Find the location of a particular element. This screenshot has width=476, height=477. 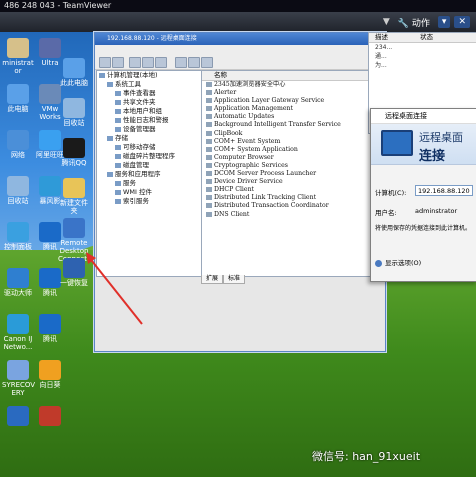

service-row: COM+ System Application is located at coordinates (294, 150).